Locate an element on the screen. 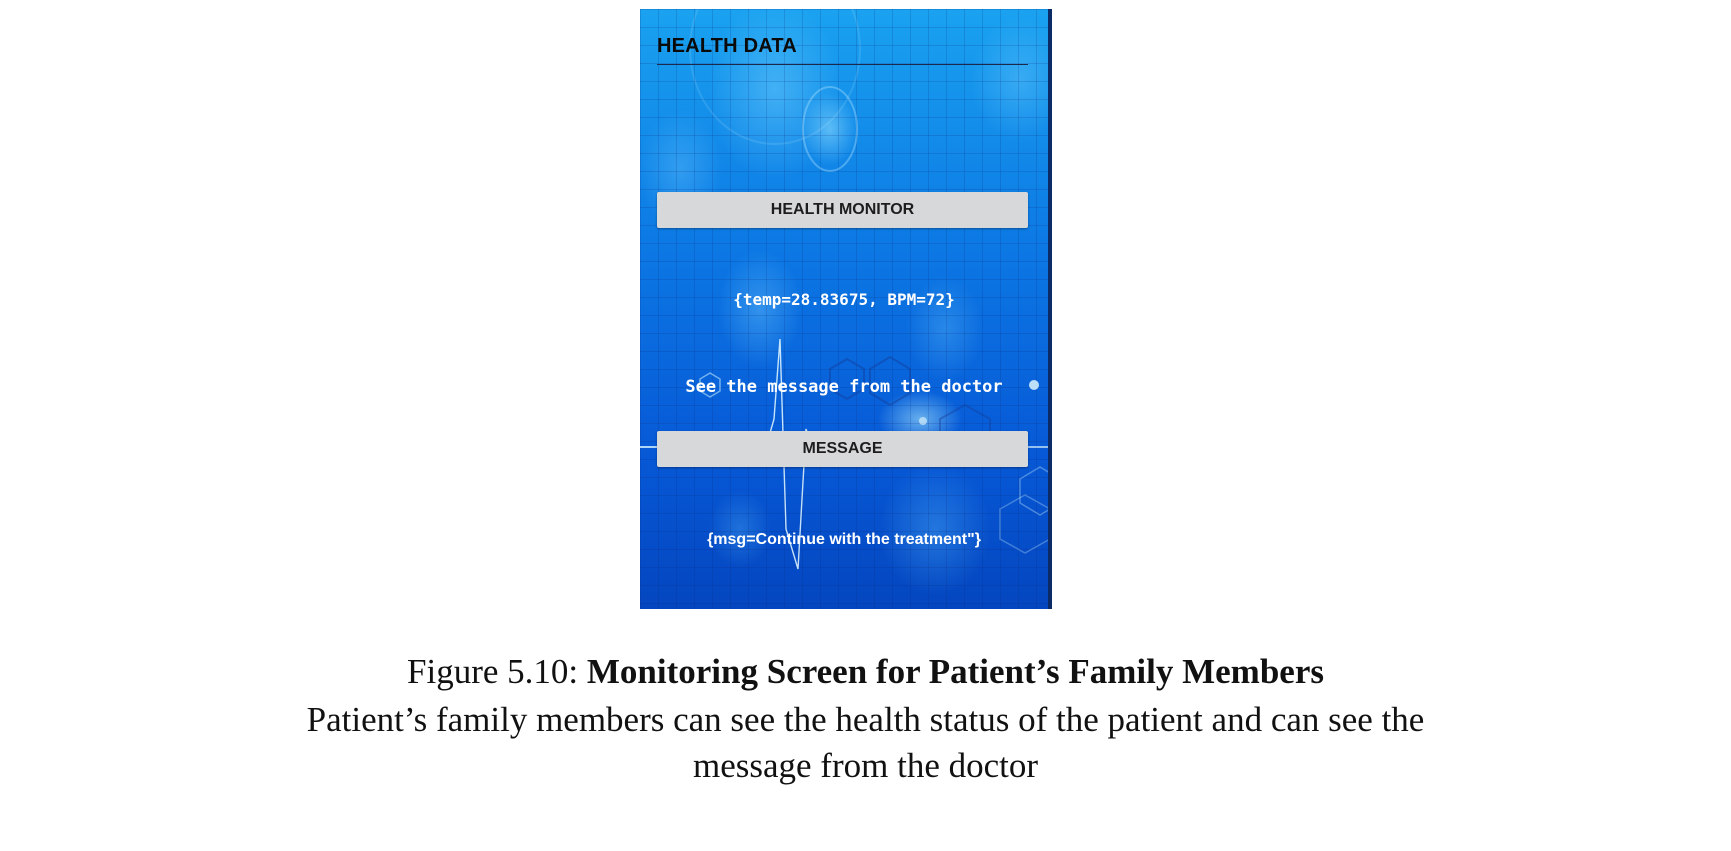  sensor-reading: {temp=28.83675, BPM=72} is located at coordinates (844, 299).